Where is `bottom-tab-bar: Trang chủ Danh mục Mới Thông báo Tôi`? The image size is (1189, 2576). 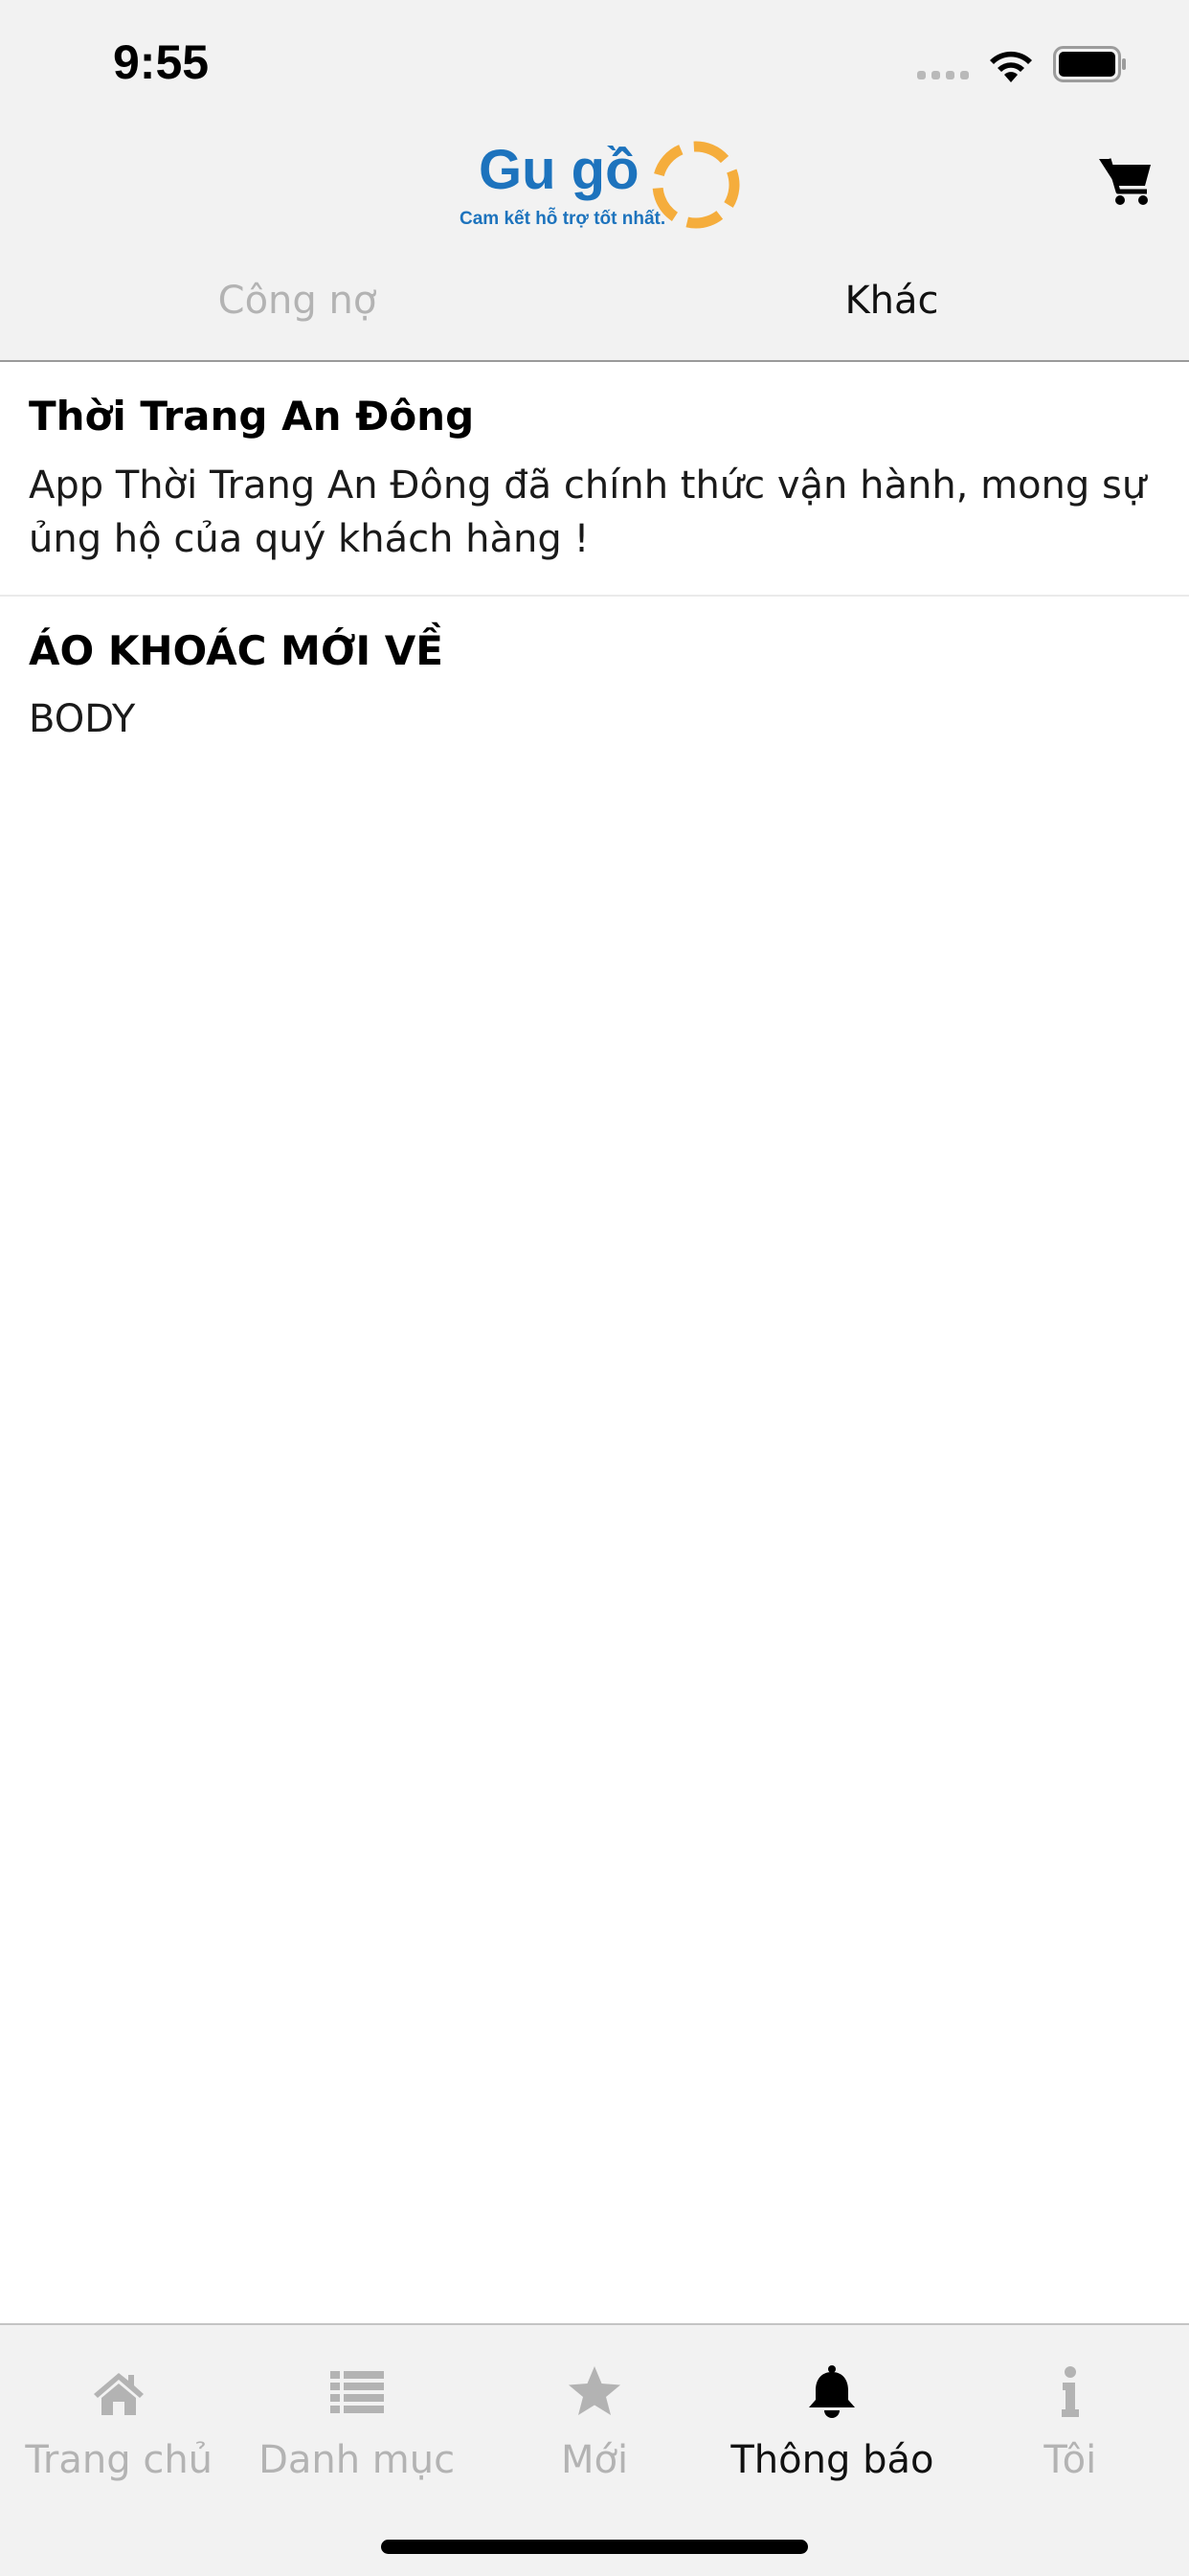
bottom-tab-bar: Trang chủ Danh mục Mới Thông báo Tôi is located at coordinates (594, 2449).